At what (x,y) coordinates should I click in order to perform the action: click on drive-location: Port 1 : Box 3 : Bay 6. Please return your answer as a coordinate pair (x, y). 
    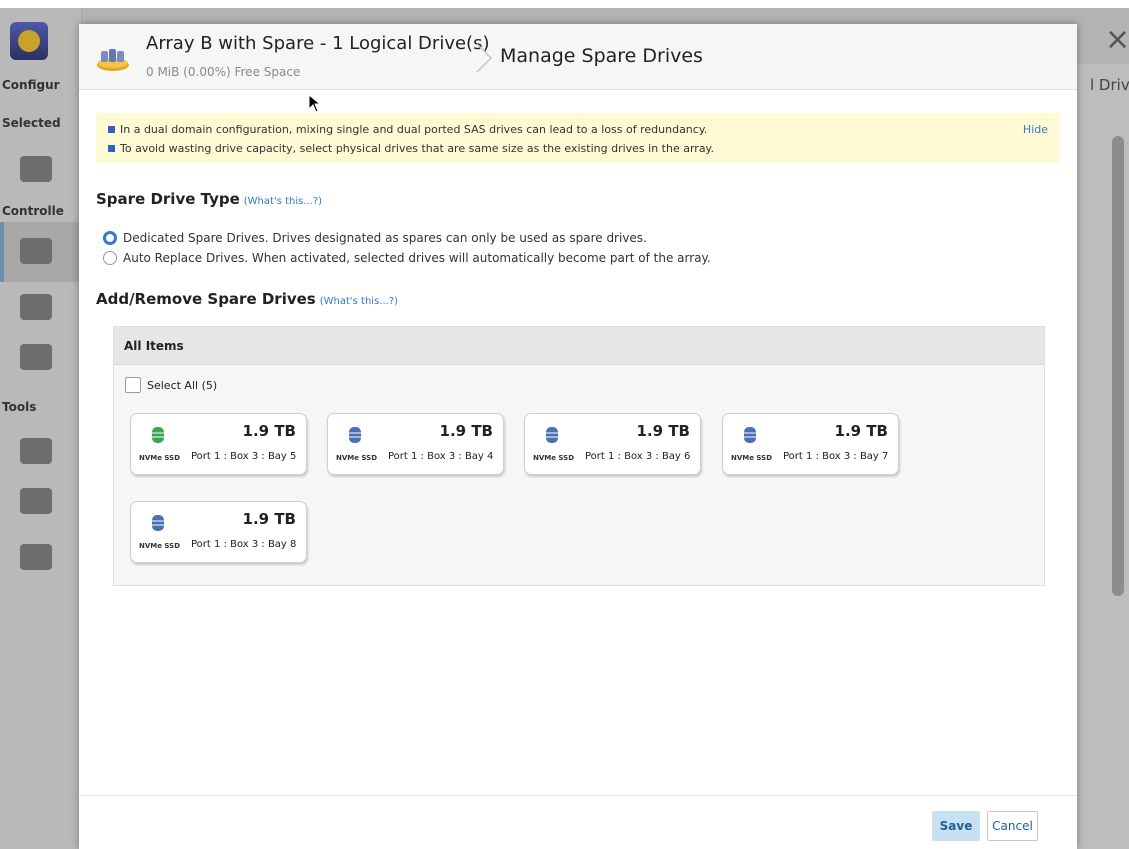
    Looking at the image, I should click on (638, 456).